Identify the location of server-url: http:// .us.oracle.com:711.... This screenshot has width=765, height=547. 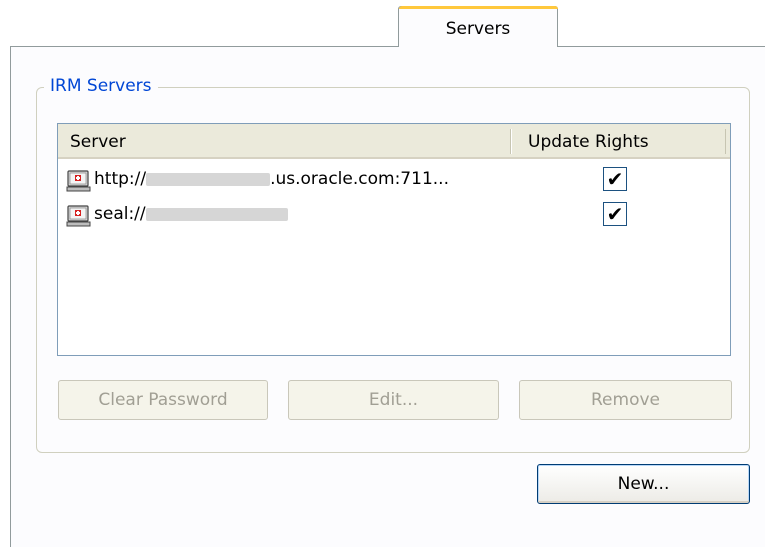
(271, 179).